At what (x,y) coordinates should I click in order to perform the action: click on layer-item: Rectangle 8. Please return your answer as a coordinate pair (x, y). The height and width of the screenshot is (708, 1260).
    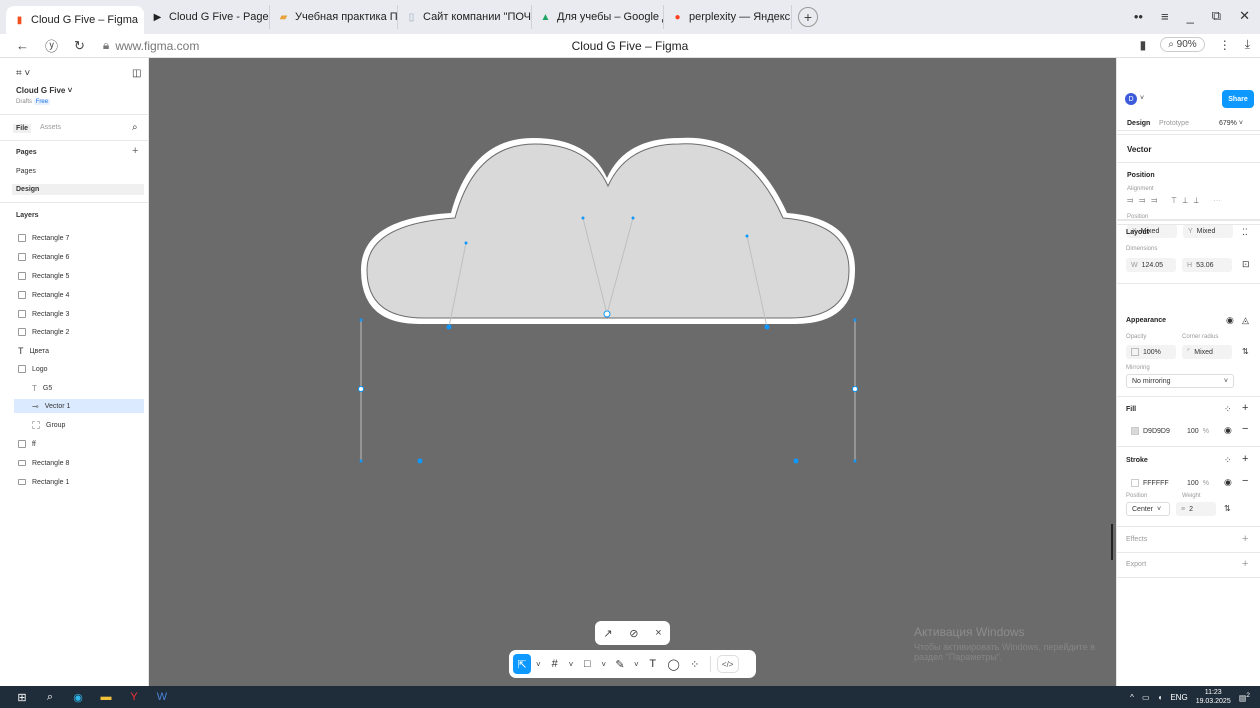
    Looking at the image, I should click on (79, 463).